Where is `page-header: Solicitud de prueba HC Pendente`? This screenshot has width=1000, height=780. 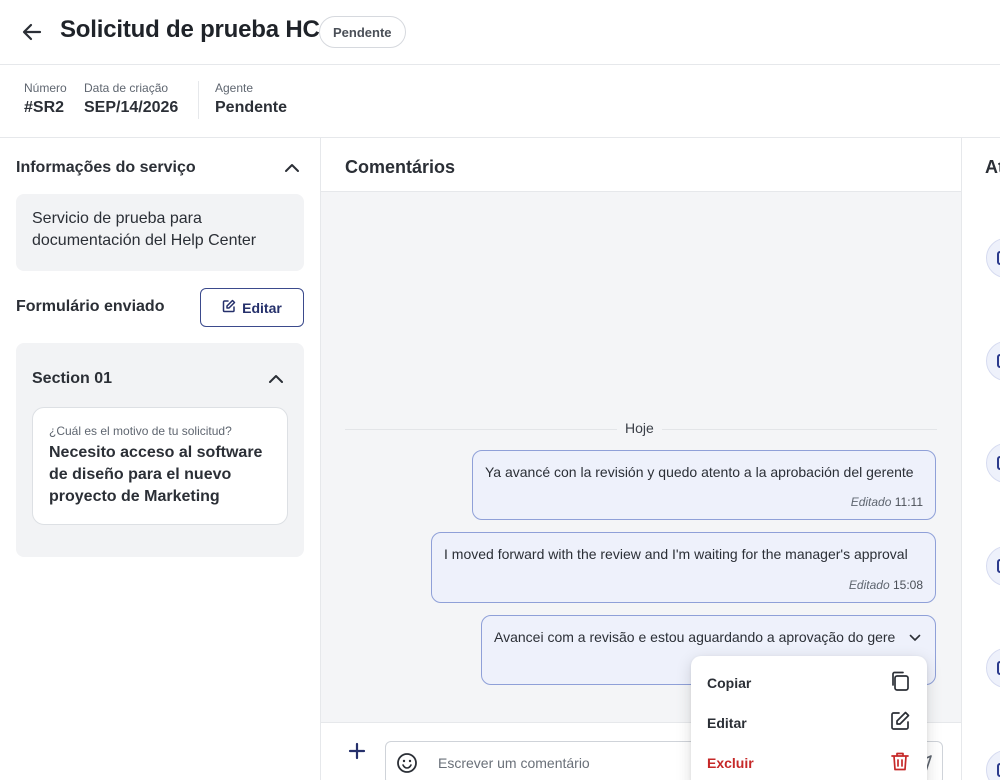
page-header: Solicitud de prueba HC Pendente is located at coordinates (500, 32).